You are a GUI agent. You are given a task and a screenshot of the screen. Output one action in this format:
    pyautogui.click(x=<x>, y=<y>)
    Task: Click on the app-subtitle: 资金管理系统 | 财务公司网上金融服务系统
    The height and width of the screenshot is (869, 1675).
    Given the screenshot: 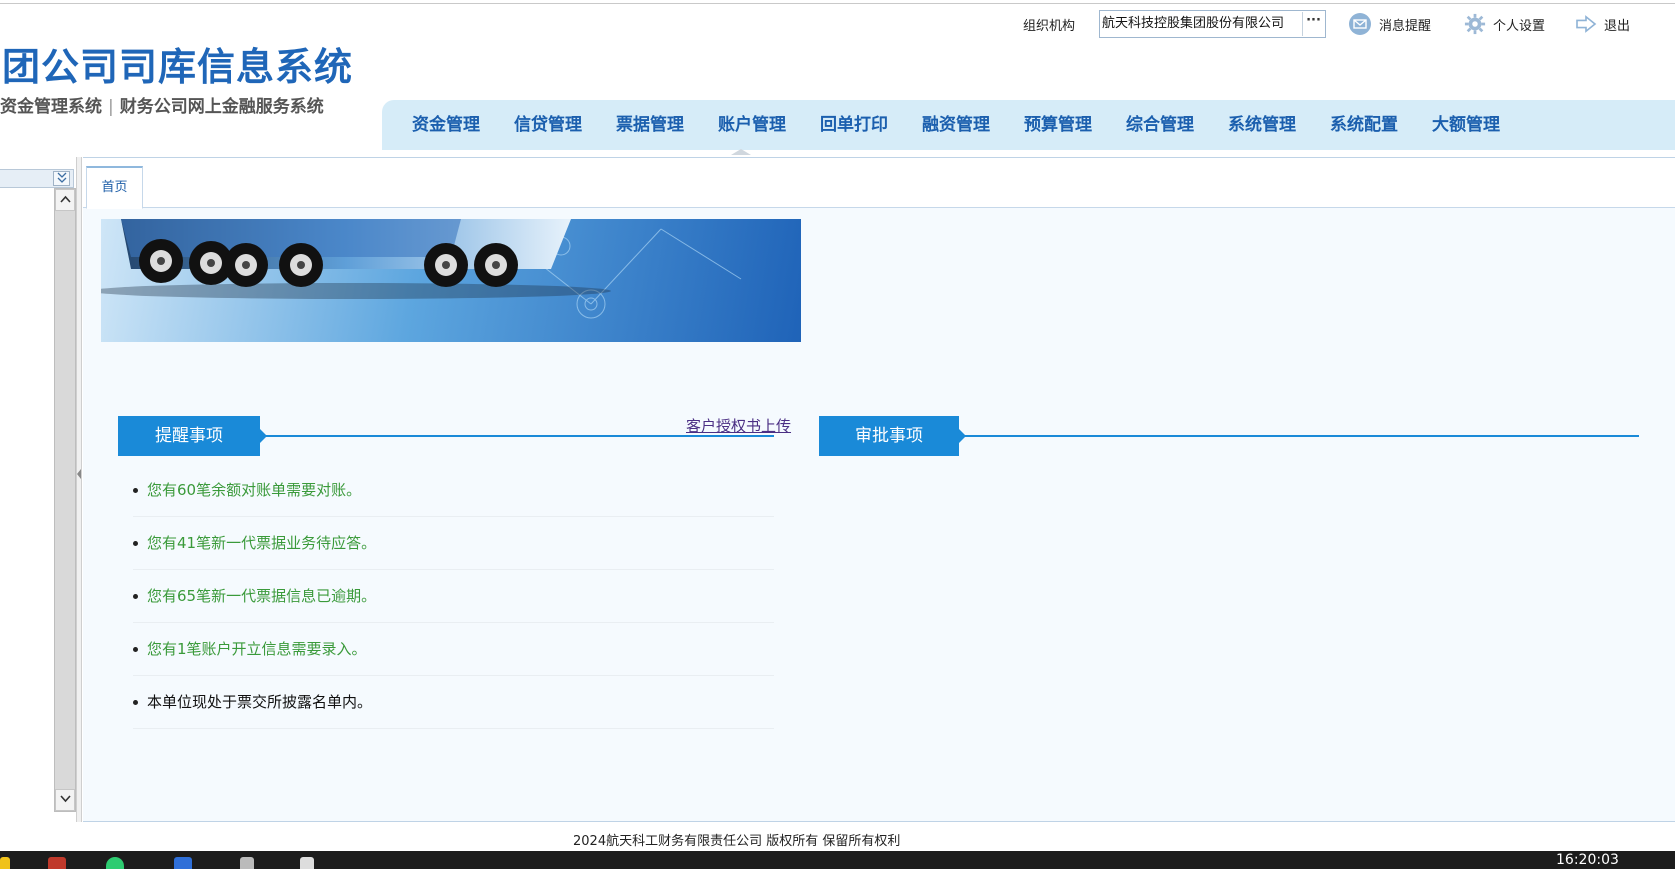 What is the action you would take?
    pyautogui.click(x=162, y=104)
    